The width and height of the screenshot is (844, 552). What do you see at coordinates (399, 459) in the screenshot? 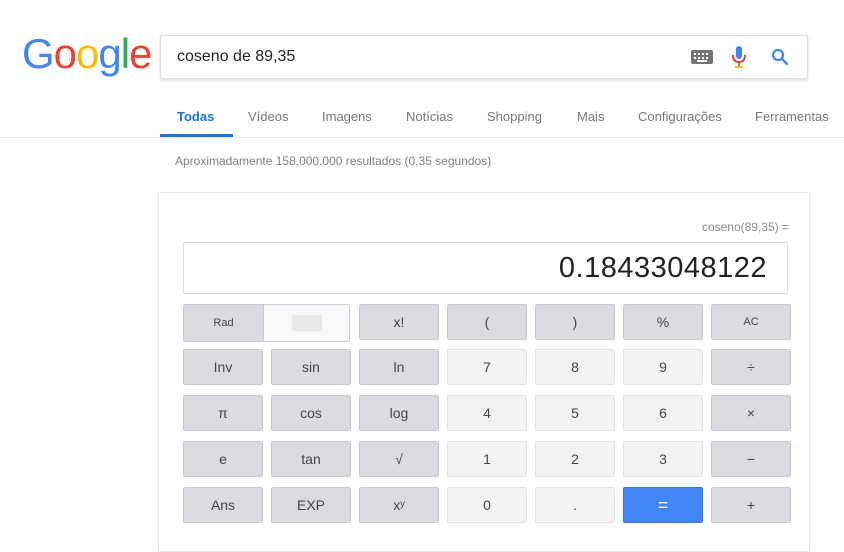
I see `sqrt-button: √` at bounding box center [399, 459].